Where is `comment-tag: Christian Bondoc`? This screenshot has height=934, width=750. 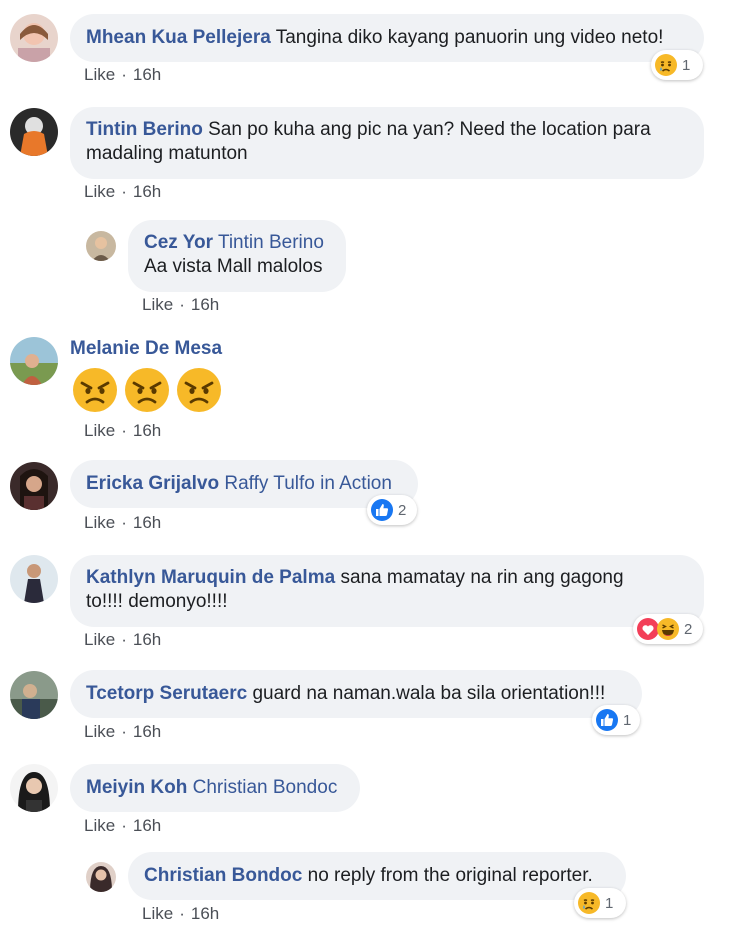
comment-tag: Christian Bondoc is located at coordinates (265, 787).